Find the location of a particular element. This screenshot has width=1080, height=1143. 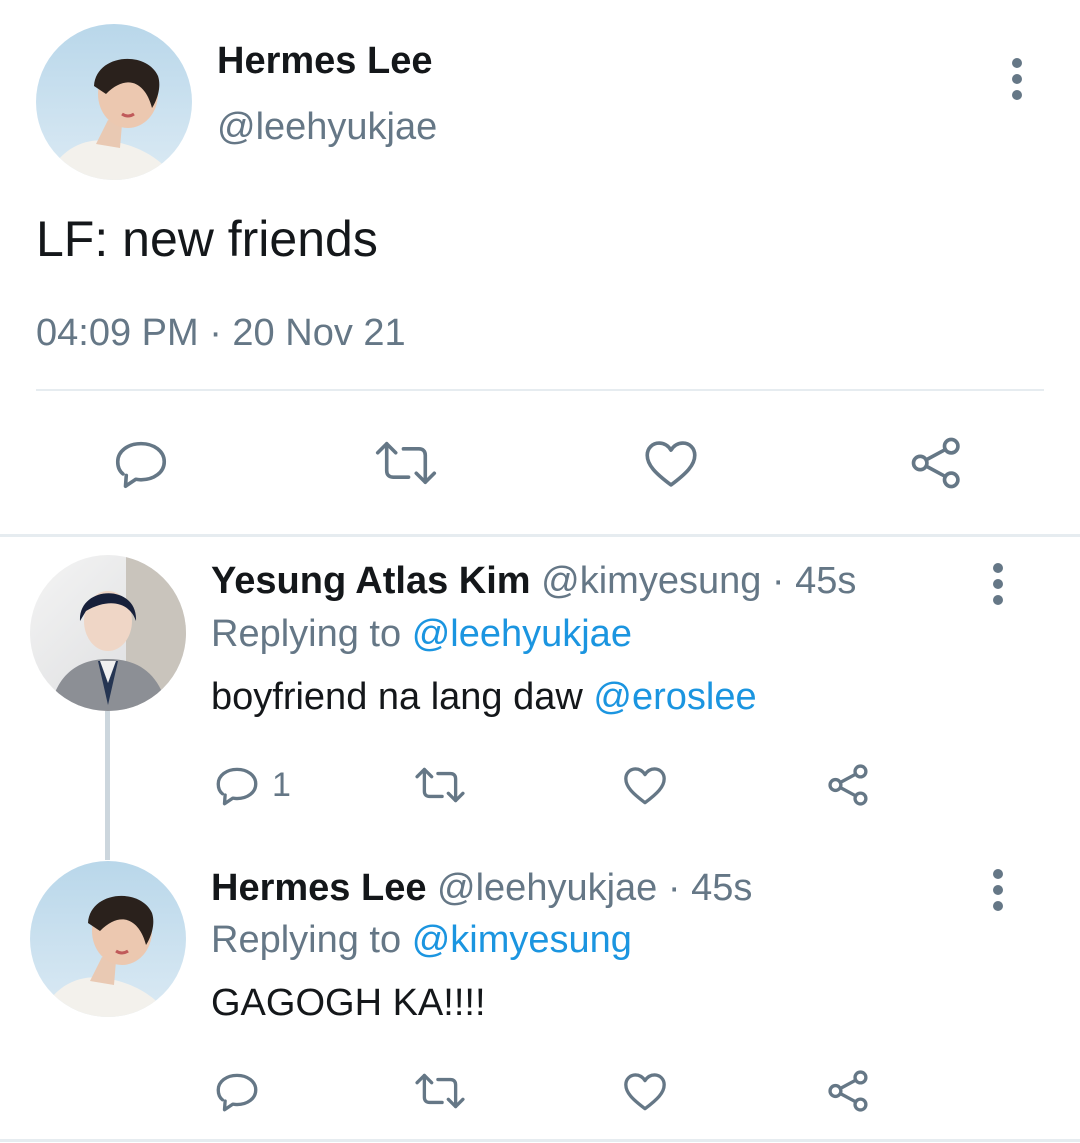

reply-header: Hermes Lee @leehyukjae · 45s is located at coordinates (481, 888).